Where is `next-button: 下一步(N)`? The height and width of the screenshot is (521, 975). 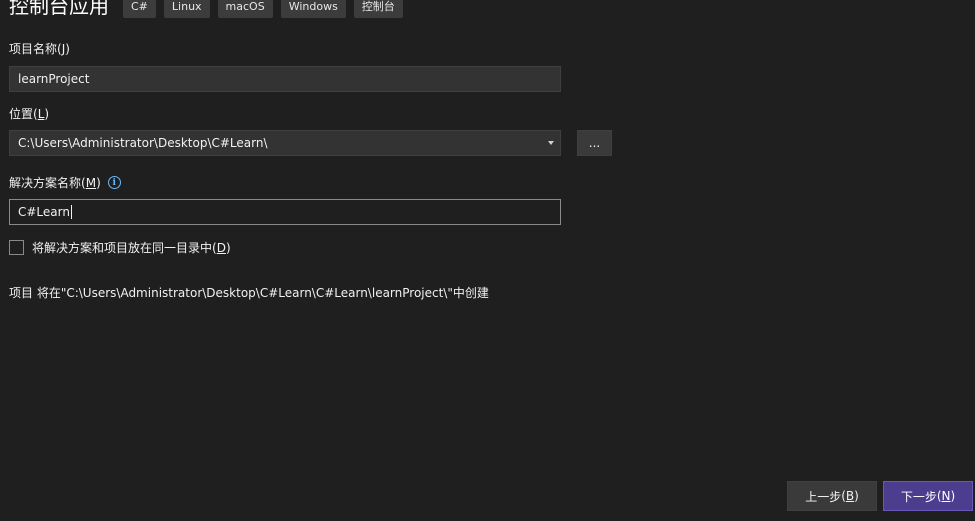 next-button: 下一步(N) is located at coordinates (928, 496).